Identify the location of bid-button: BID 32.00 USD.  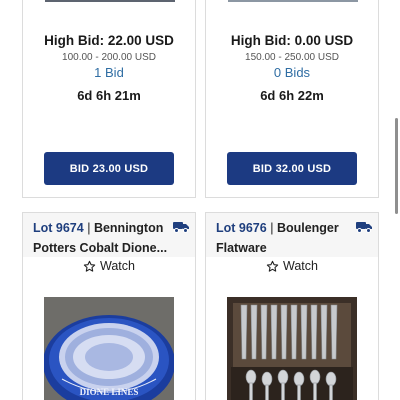
(292, 168).